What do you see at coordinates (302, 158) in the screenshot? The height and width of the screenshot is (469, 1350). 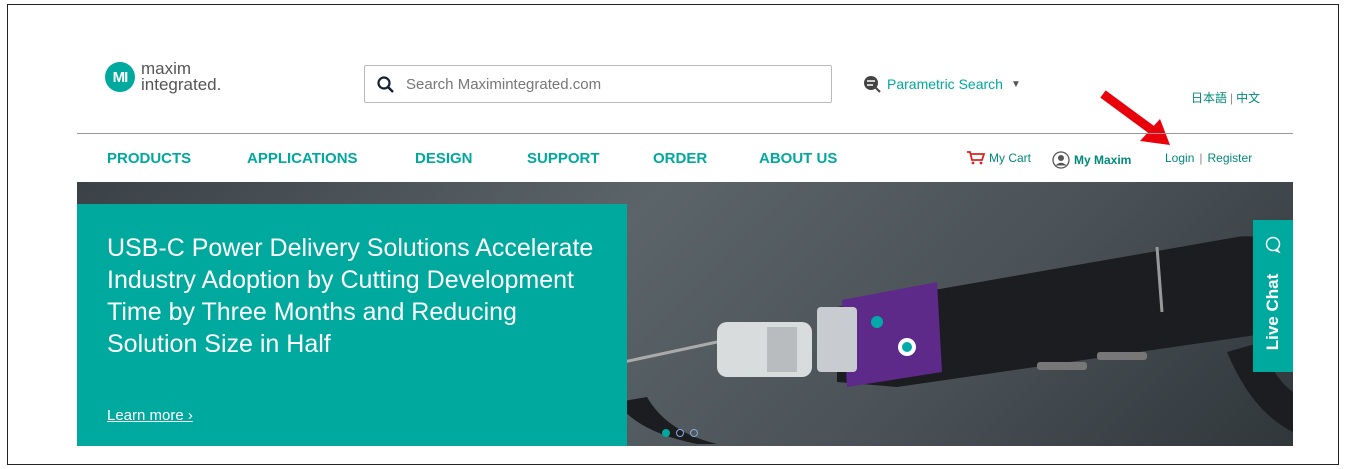 I see `nav-item-applications: APPLICATIONS` at bounding box center [302, 158].